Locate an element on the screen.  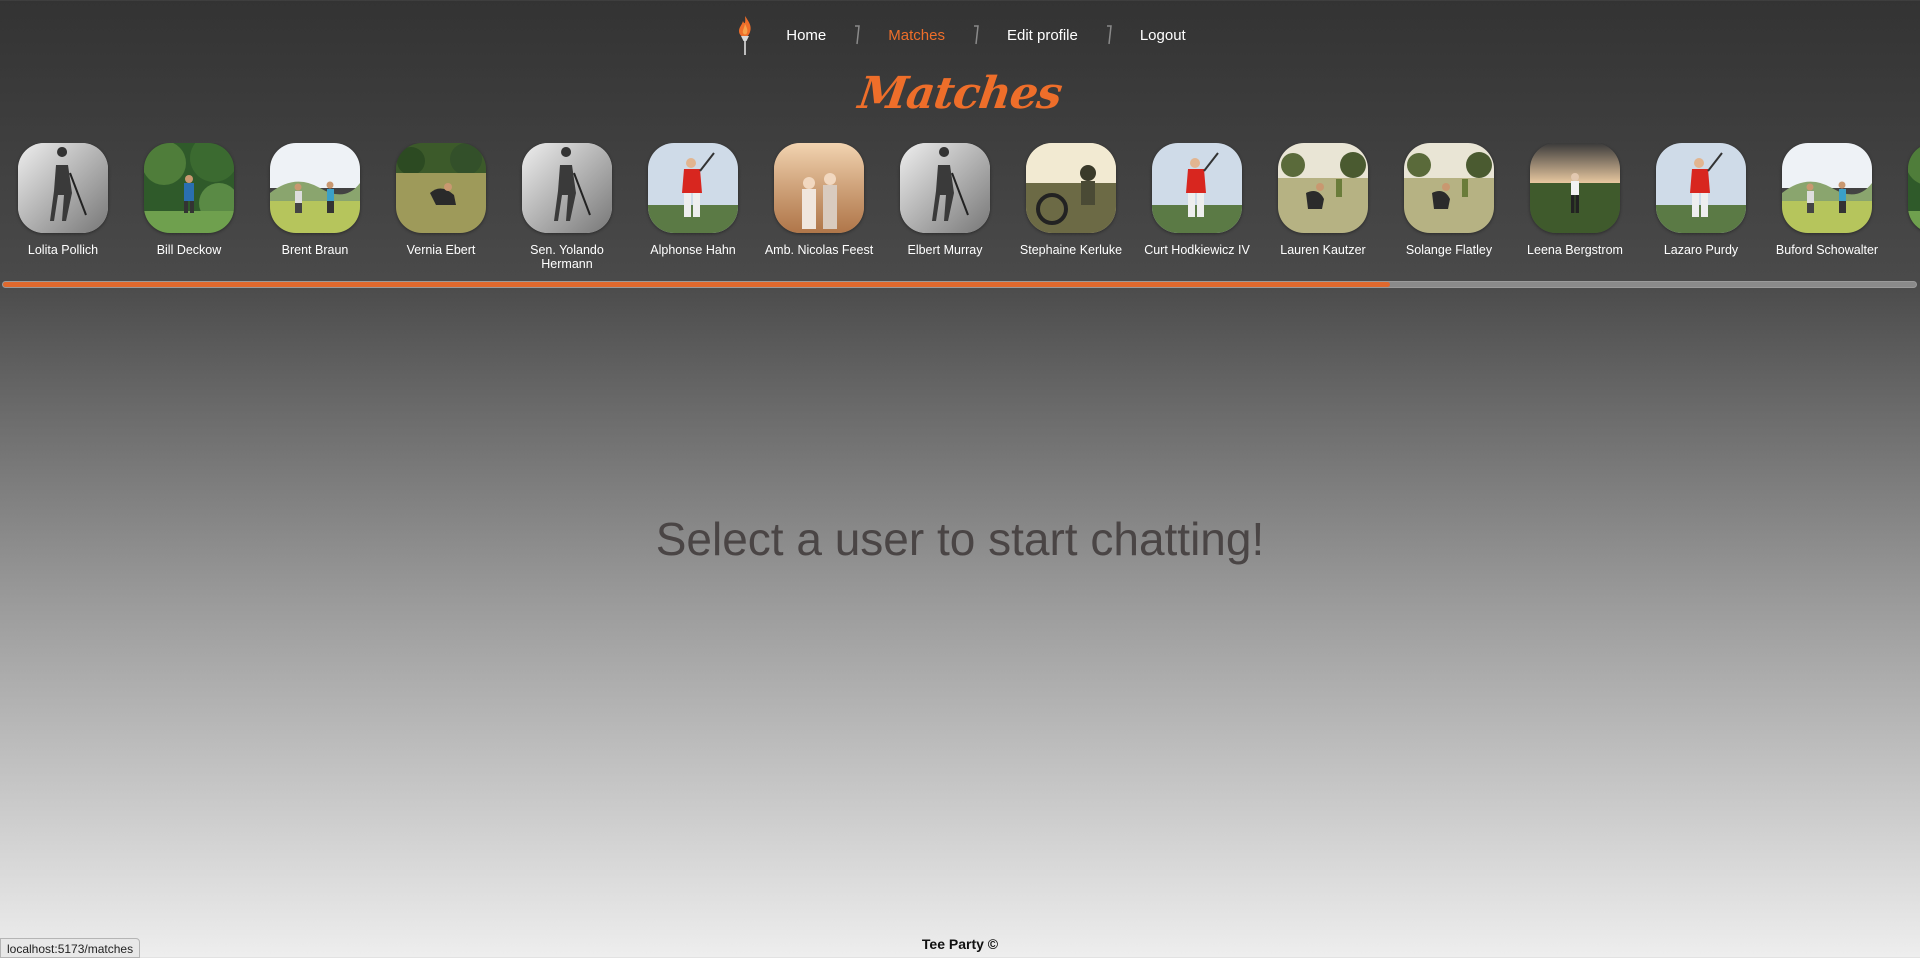
nav-home-link: Home is located at coordinates (806, 35).